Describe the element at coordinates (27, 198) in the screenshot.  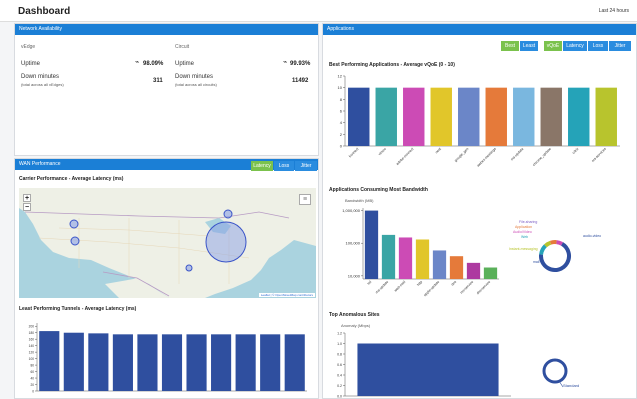
I see `map-zoom-in-button: +` at that location.